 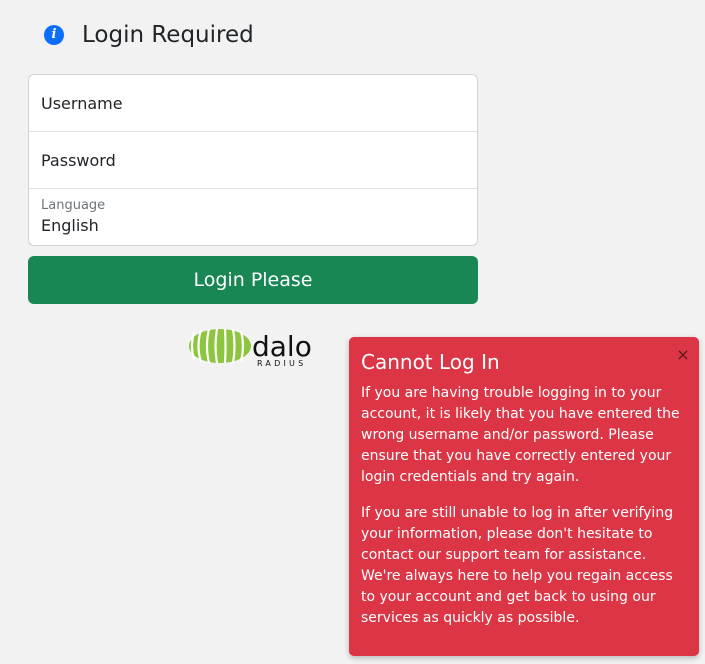 I want to click on alert-title: Cannot Log In, so click(x=430, y=362).